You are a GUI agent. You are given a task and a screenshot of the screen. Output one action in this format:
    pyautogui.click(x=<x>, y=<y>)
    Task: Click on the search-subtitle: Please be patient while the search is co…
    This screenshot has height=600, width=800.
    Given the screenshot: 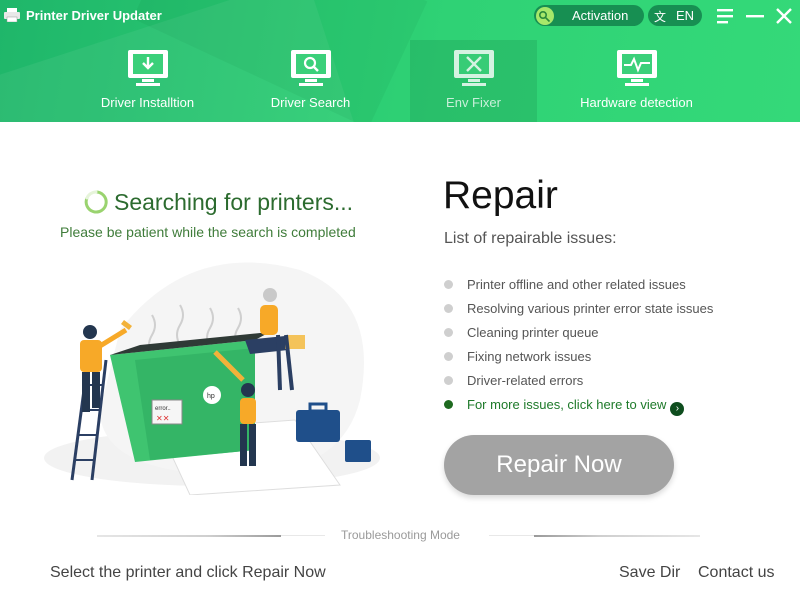 What is the action you would take?
    pyautogui.click(x=208, y=232)
    